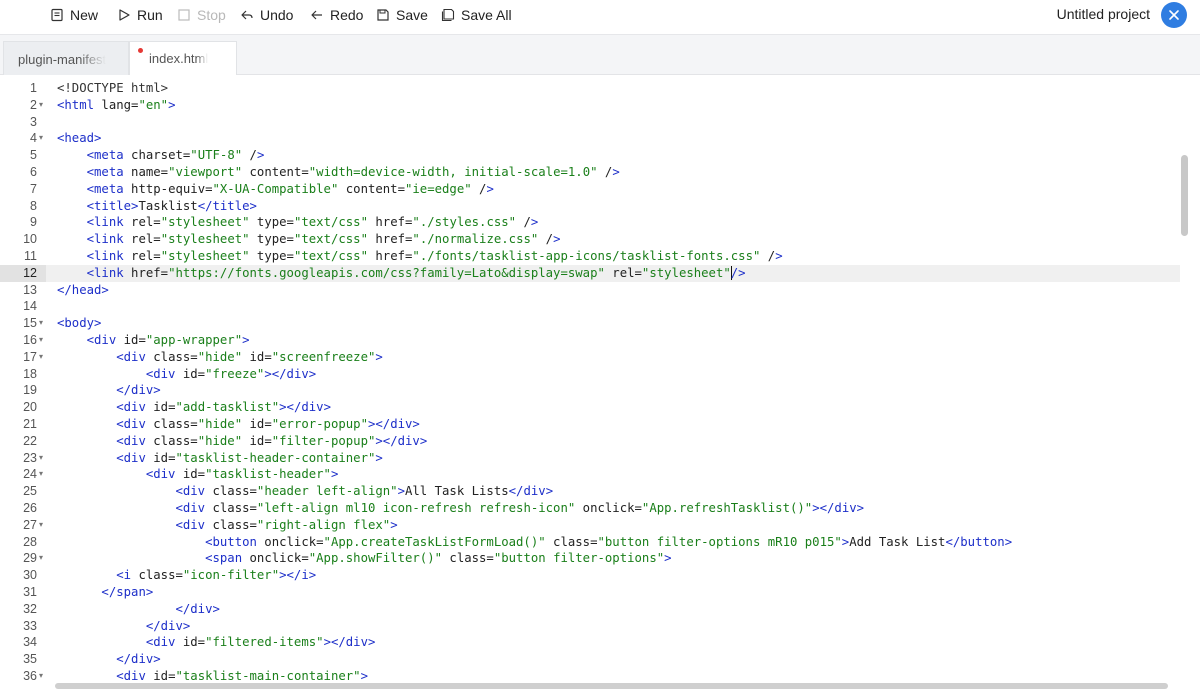 This screenshot has height=693, width=1200. Describe the element at coordinates (590, 155) in the screenshot. I see `code-line: 5 <meta charset="UTF-8" />` at that location.